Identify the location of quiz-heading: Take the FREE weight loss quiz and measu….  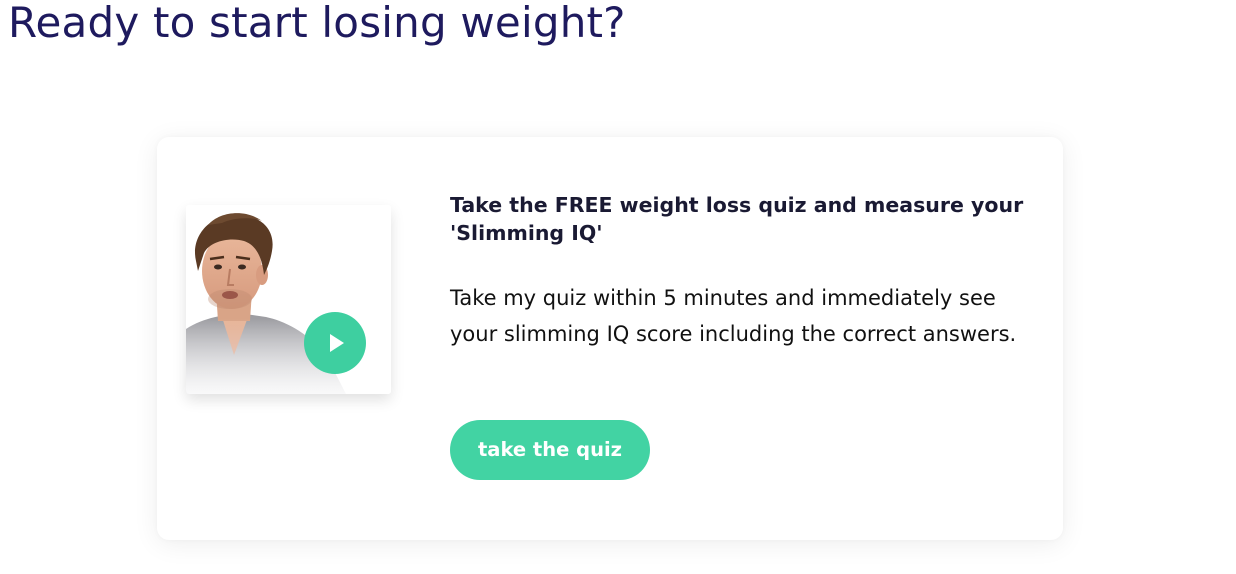
(737, 219).